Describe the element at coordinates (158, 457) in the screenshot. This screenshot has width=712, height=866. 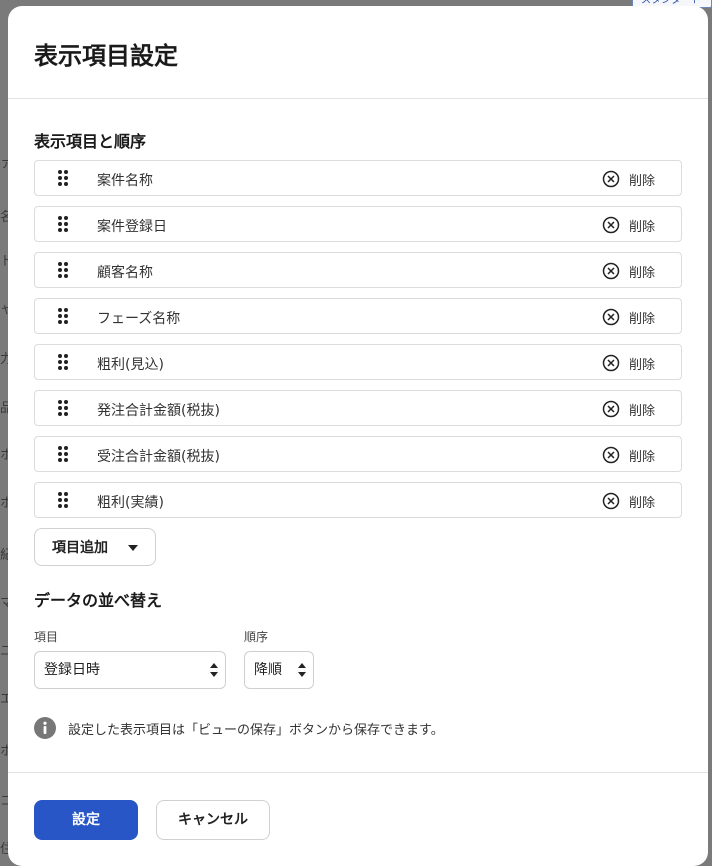
I see `display-item-label: 受注合計金額(税抜)` at that location.